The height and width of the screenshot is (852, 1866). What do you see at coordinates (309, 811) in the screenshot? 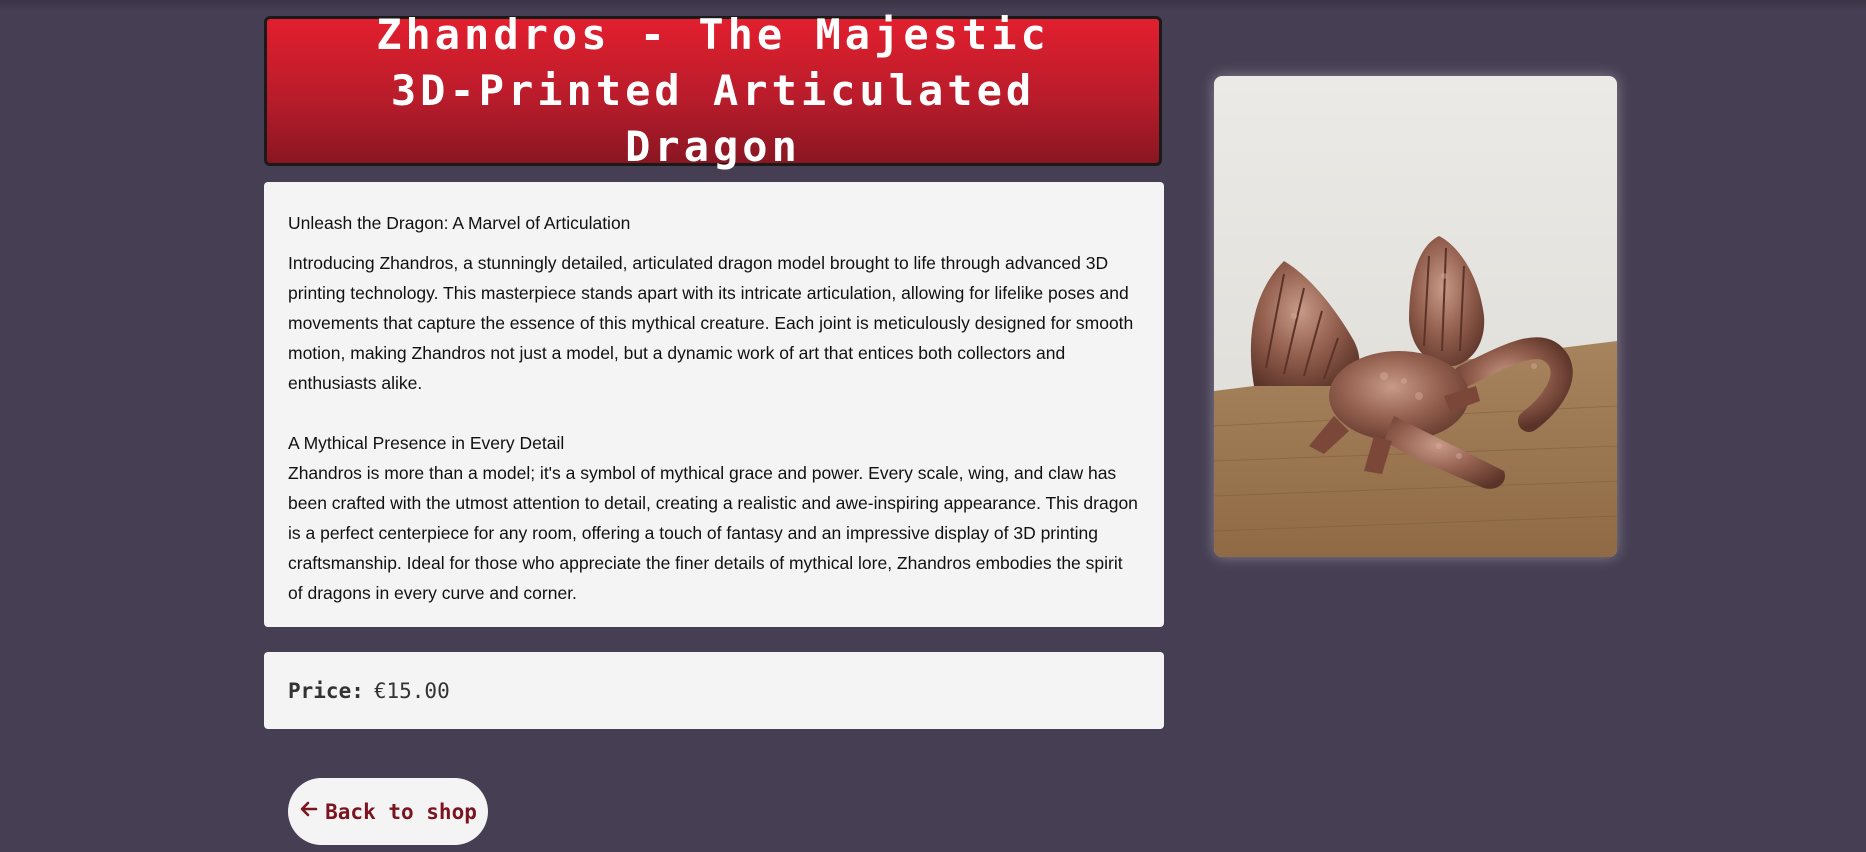
I see `arrow-left-icon` at bounding box center [309, 811].